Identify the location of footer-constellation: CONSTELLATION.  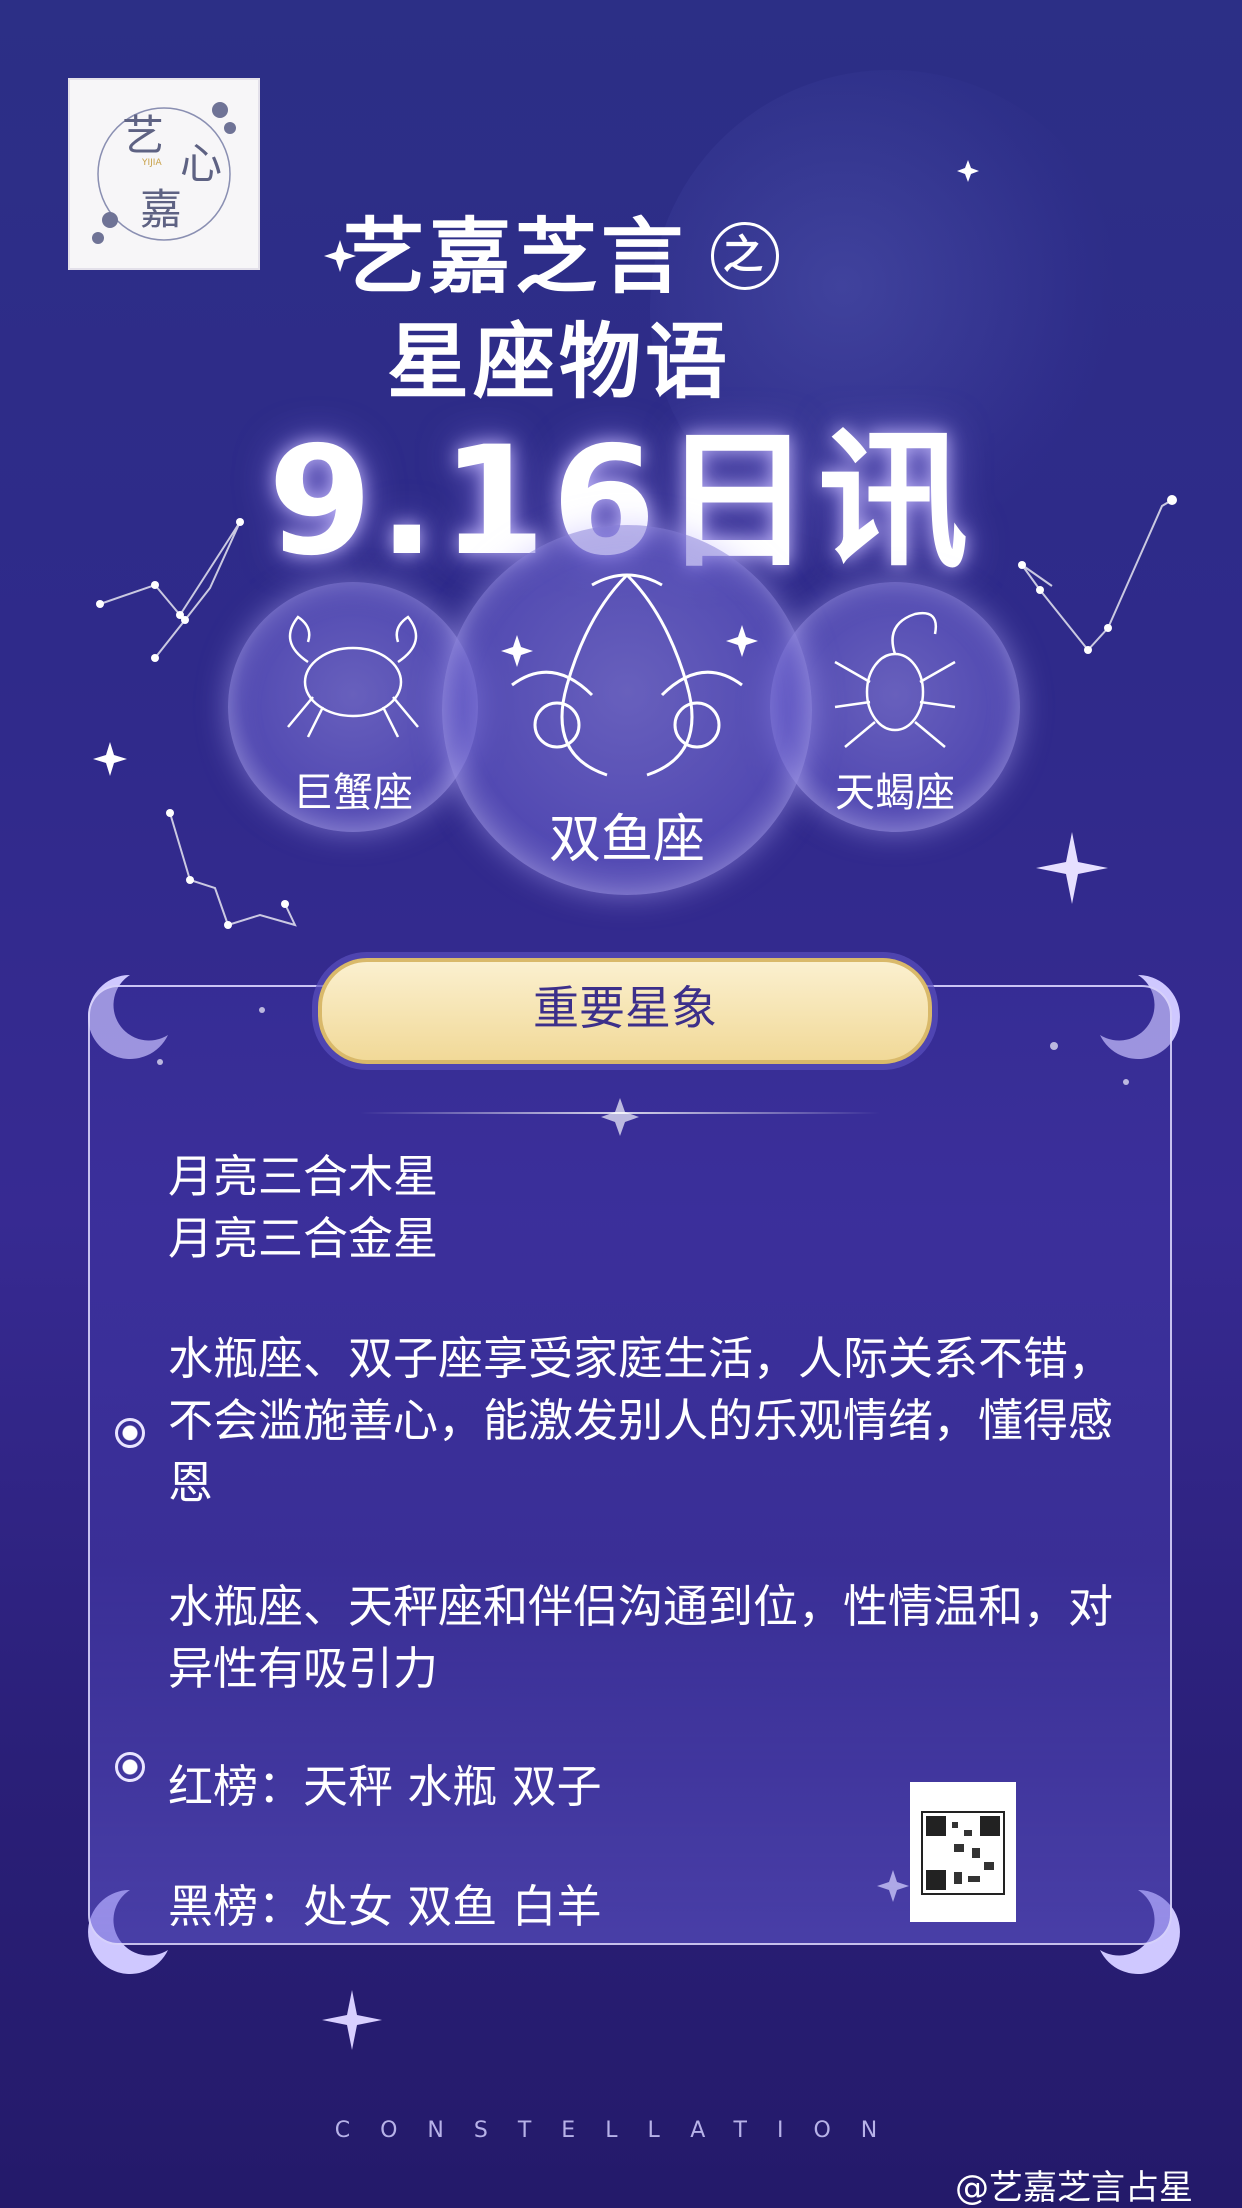
(621, 2130).